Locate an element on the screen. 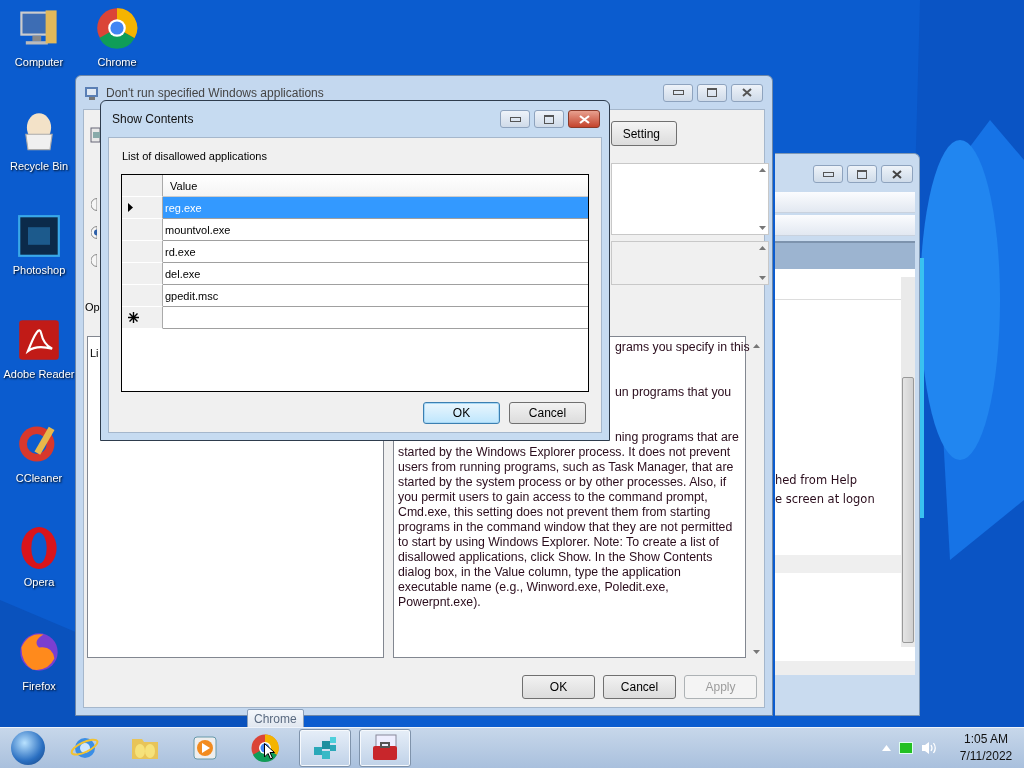 The image size is (1024, 768). app-tile-icon is located at coordinates (39, 236).